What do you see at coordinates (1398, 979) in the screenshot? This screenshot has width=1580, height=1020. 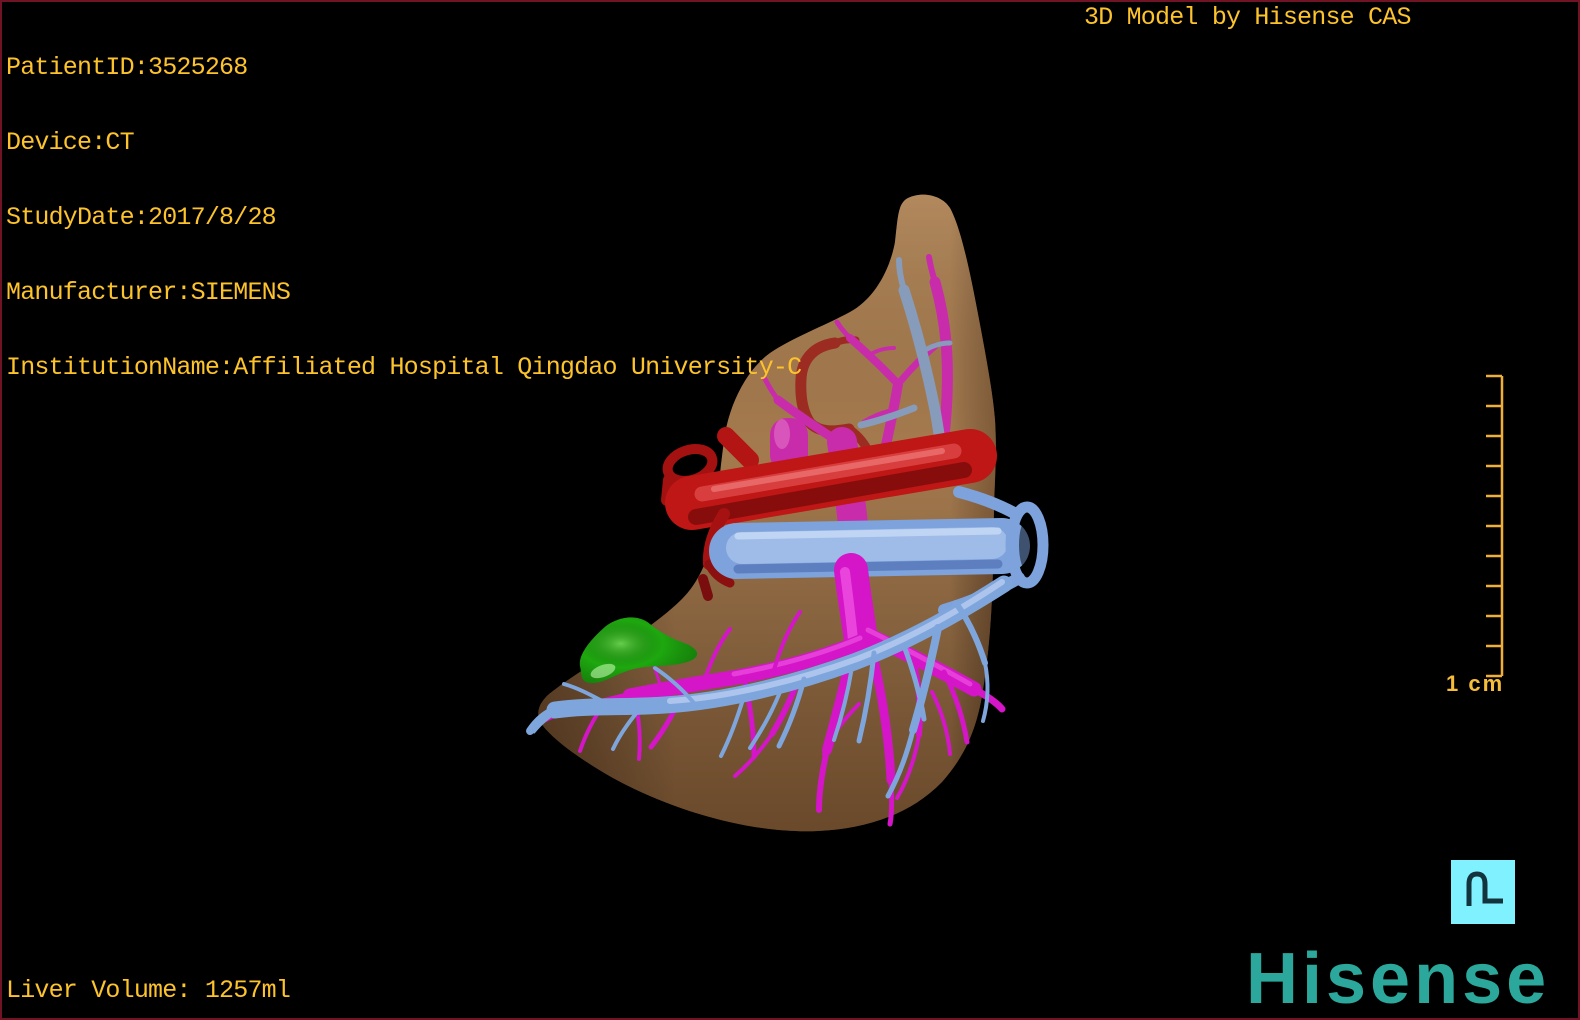 I see `hisense-logo: Hisense` at bounding box center [1398, 979].